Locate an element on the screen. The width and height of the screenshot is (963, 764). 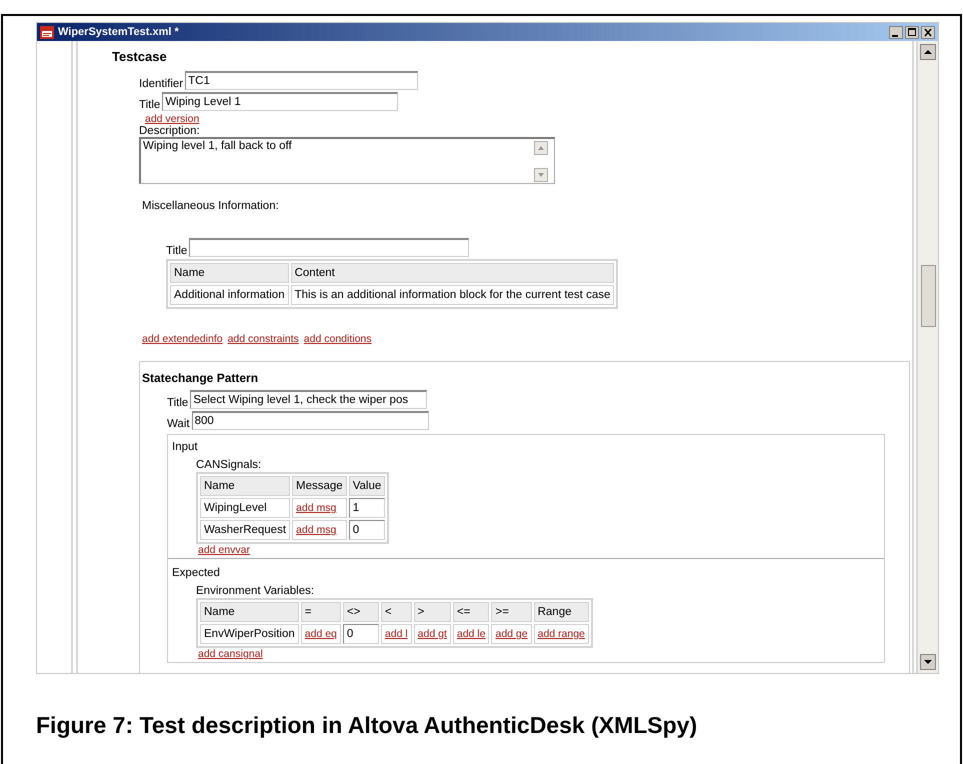
column-header: >= is located at coordinates (511, 612).